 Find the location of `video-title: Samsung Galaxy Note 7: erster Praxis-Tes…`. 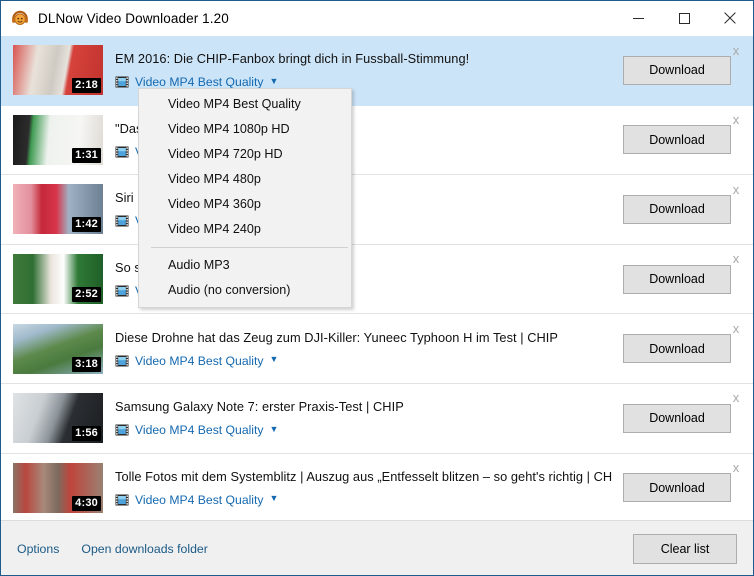

video-title: Samsung Galaxy Note 7: erster Praxis-Tes… is located at coordinates (259, 407).